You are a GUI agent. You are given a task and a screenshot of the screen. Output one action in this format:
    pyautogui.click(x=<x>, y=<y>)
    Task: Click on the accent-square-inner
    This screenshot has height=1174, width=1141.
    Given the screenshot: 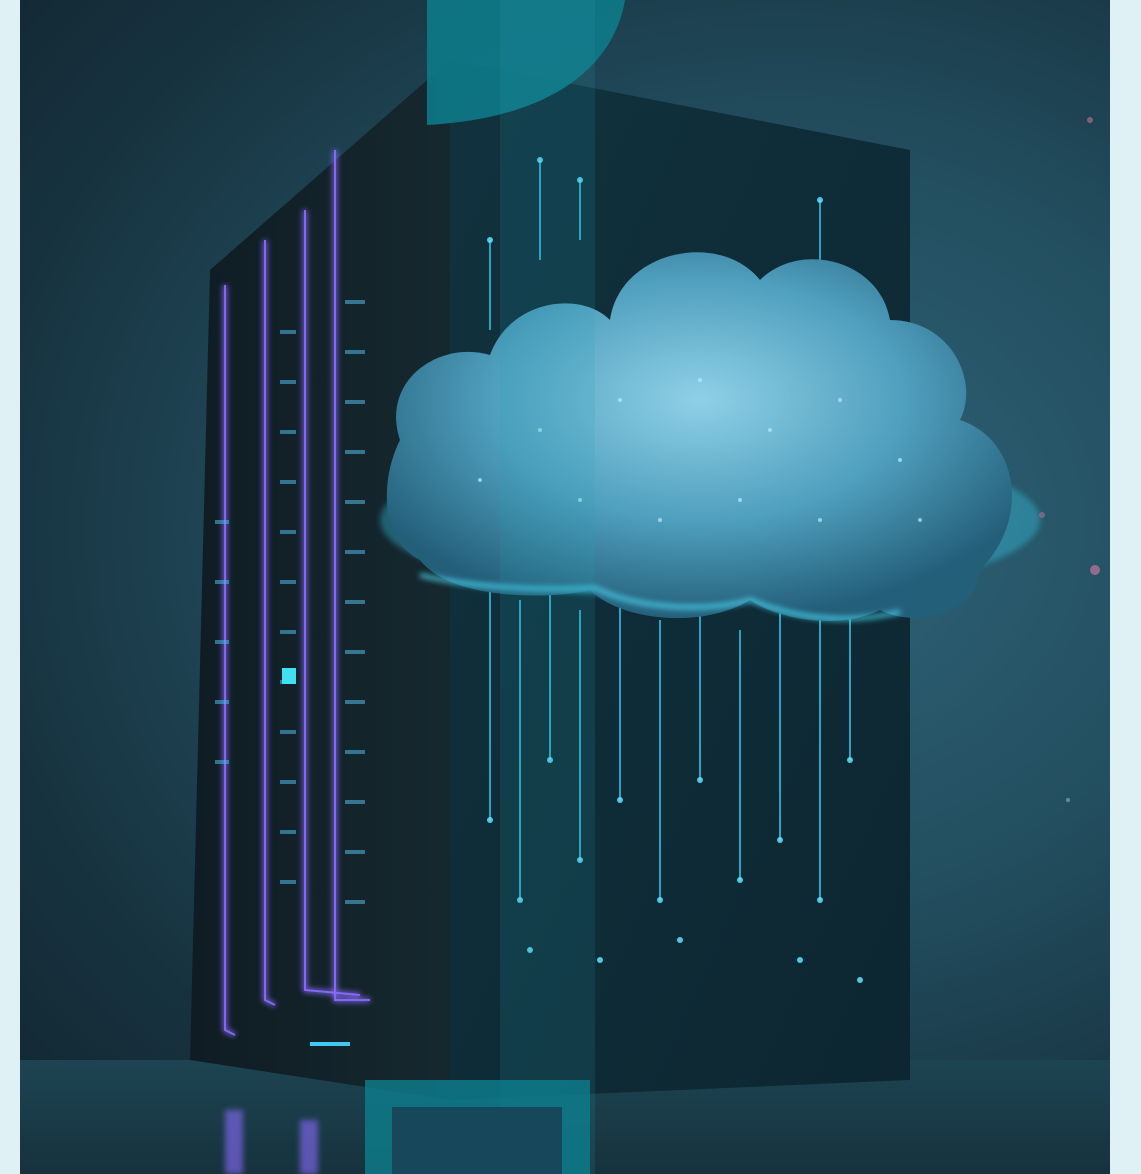 What is the action you would take?
    pyautogui.click(x=477, y=1140)
    